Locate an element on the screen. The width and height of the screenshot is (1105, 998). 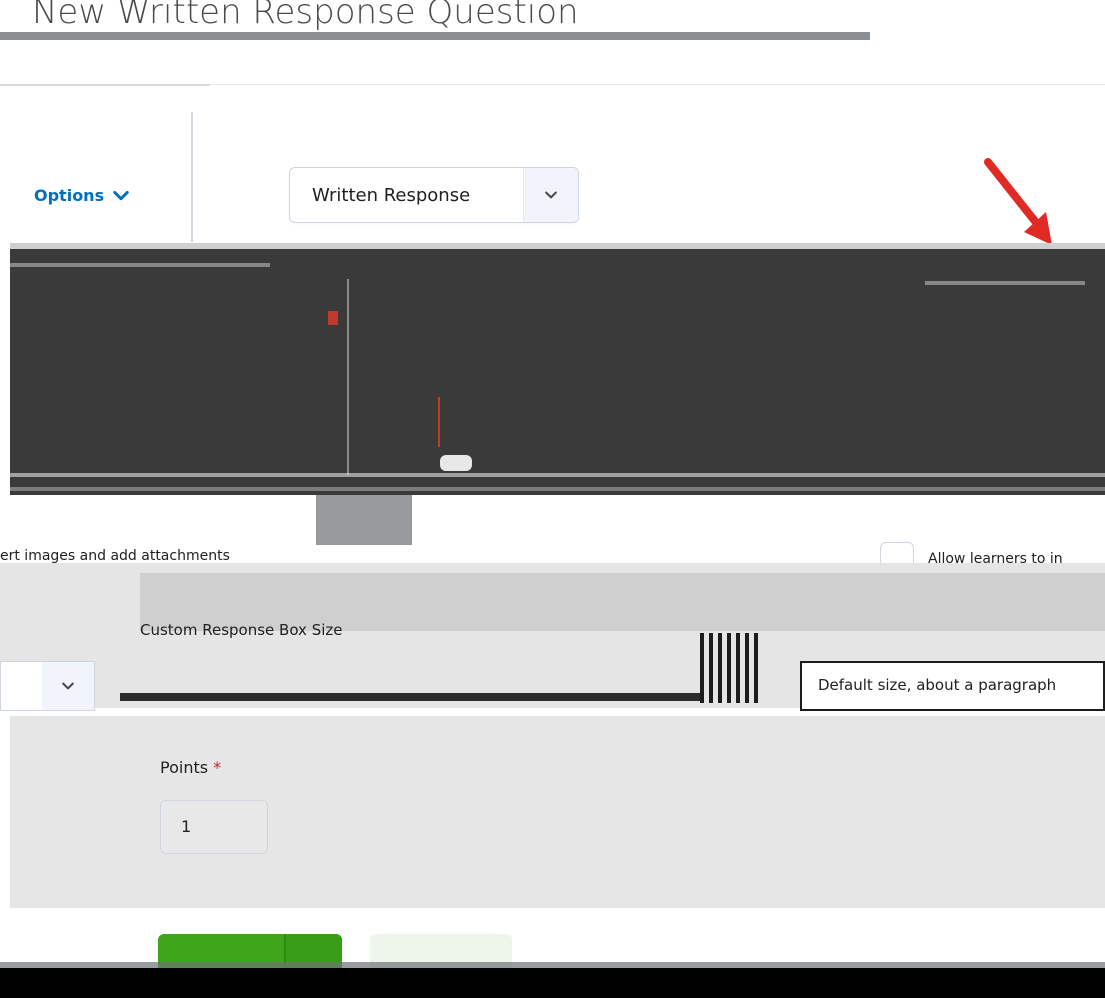
editor-column-divider is located at coordinates (348, 377).